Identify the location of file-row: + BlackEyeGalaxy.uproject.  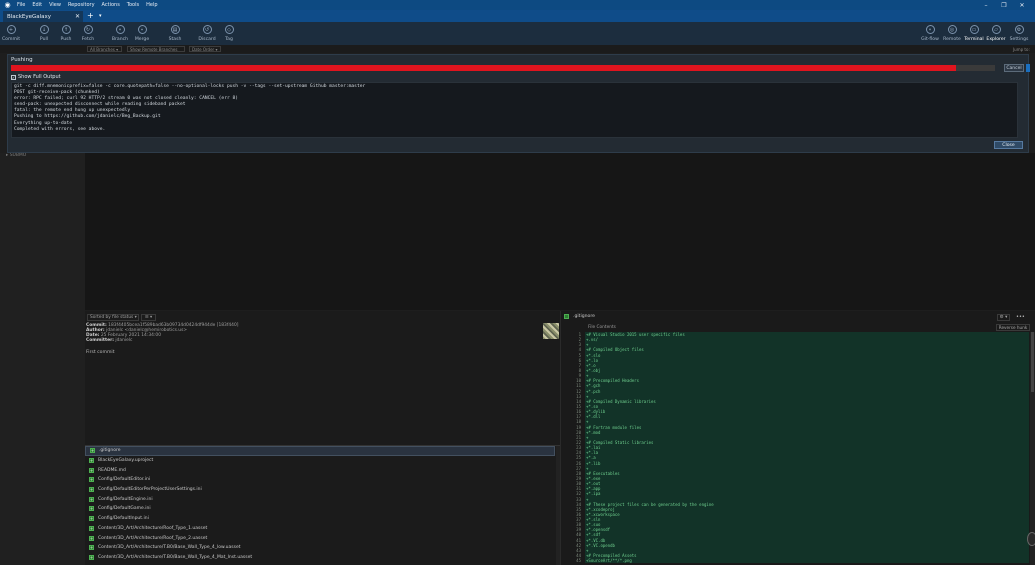
(320, 461).